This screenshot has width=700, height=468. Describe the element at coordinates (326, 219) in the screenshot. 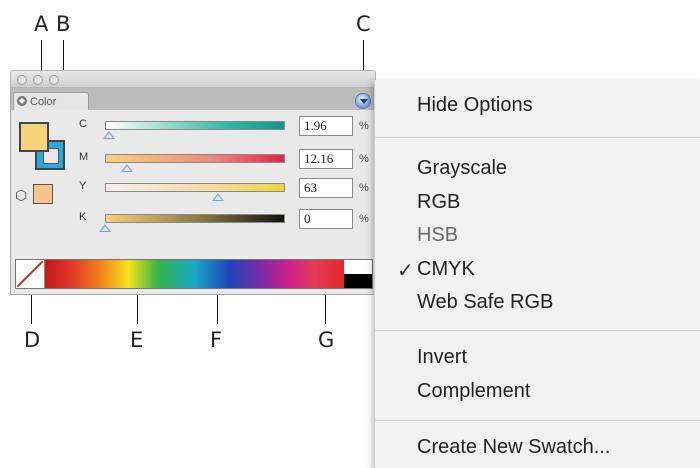

I see `input-black: 0` at that location.